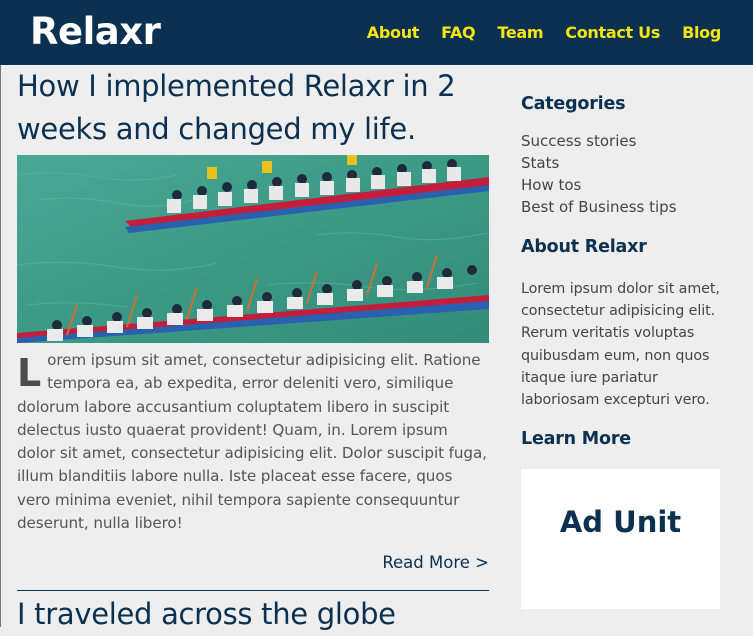 The height and width of the screenshot is (636, 753). What do you see at coordinates (612, 33) in the screenshot?
I see `nav-contact-us: Contact Us` at bounding box center [612, 33].